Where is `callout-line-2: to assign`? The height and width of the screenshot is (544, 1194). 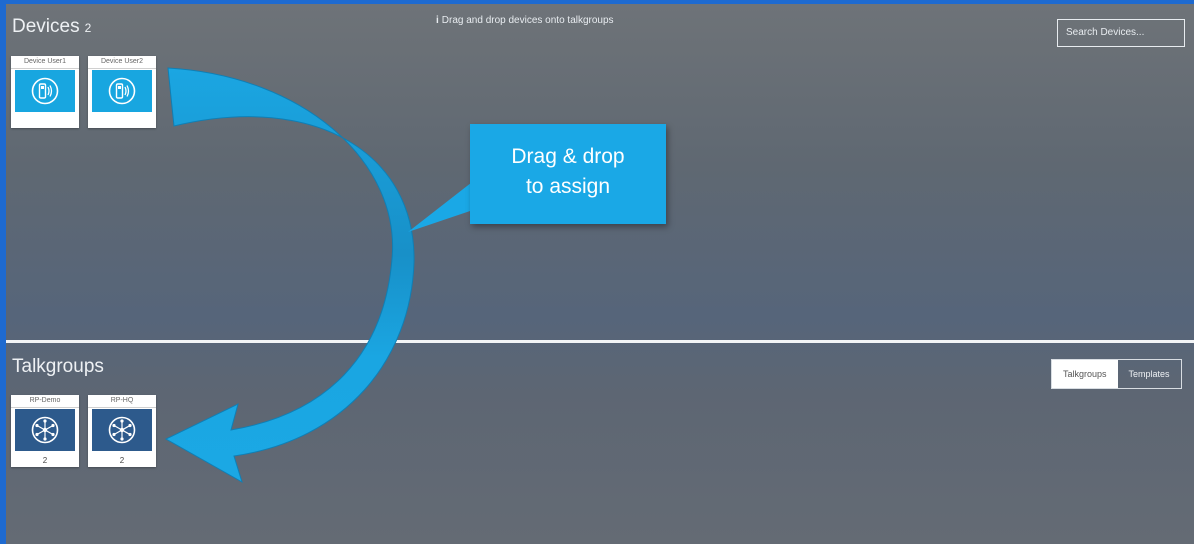 callout-line-2: to assign is located at coordinates (568, 186).